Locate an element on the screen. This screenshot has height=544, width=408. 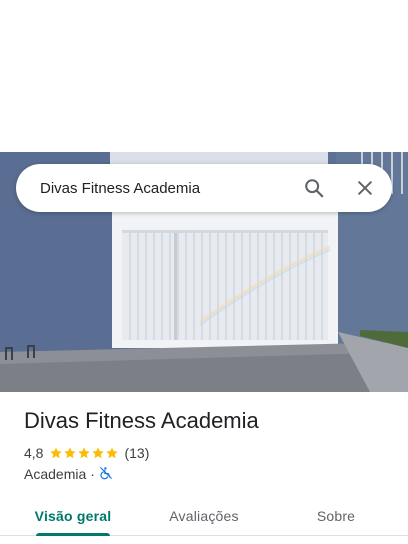
place-title: Divas Fitness Academia is located at coordinates (141, 420).